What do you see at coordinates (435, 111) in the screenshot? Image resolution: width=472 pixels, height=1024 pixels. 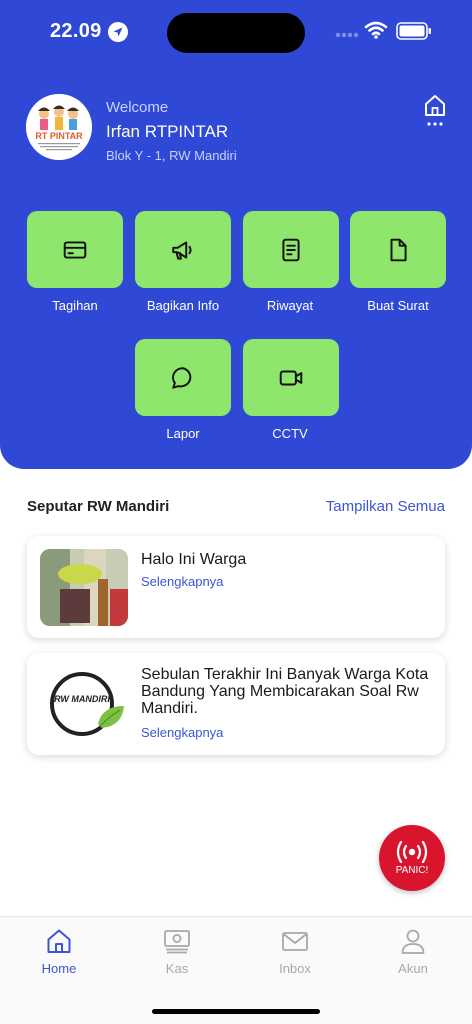 I see `home-menu-icon` at bounding box center [435, 111].